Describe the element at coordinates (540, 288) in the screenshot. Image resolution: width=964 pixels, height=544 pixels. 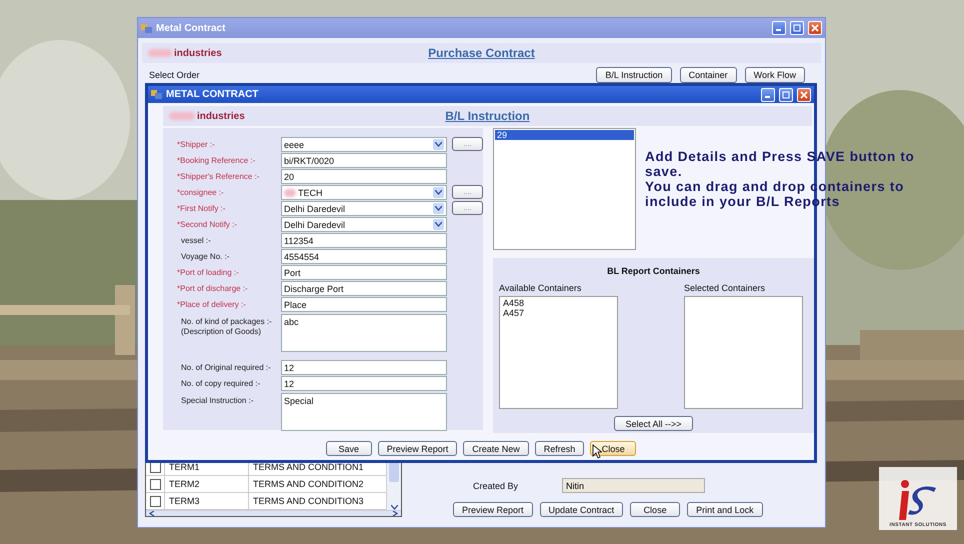
I see `list-label: Available Containers` at that location.